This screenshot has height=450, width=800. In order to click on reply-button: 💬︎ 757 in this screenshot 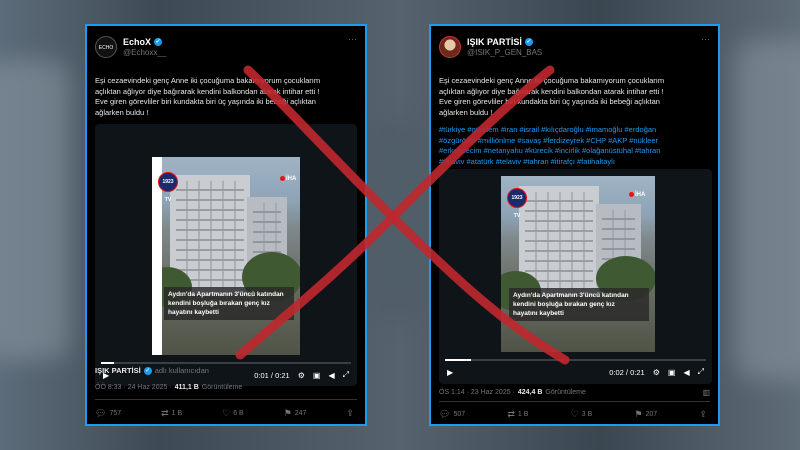, I will do `click(108, 413)`.